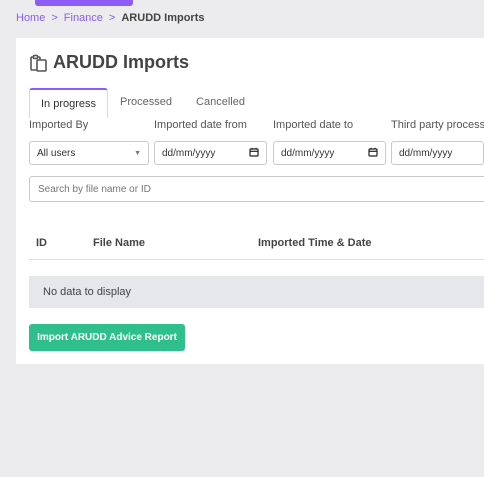  I want to click on imported-by-value: All users, so click(56, 153).